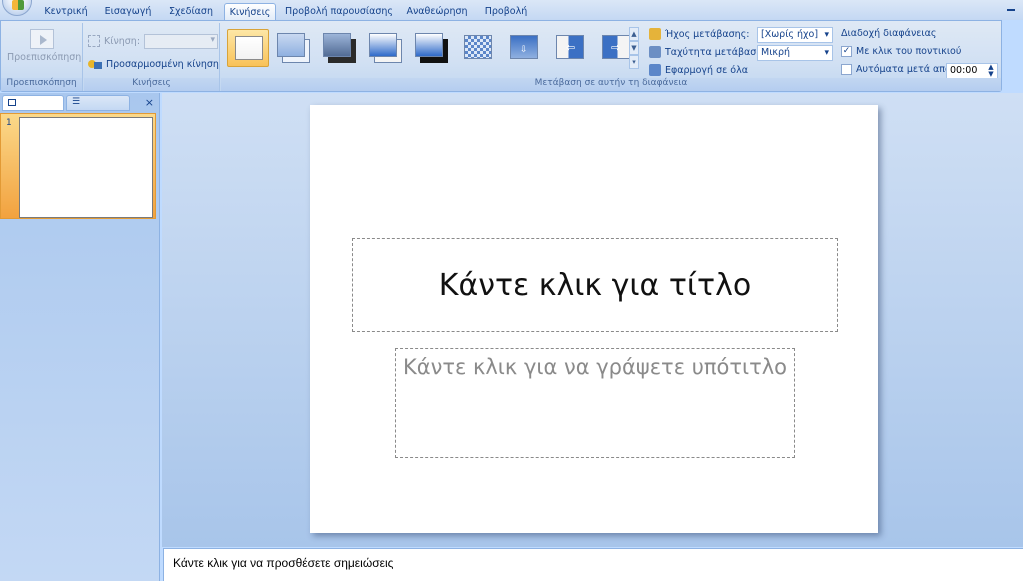 The height and width of the screenshot is (581, 1023). I want to click on transition-thumb-wipe-left: ⇦, so click(570, 48).